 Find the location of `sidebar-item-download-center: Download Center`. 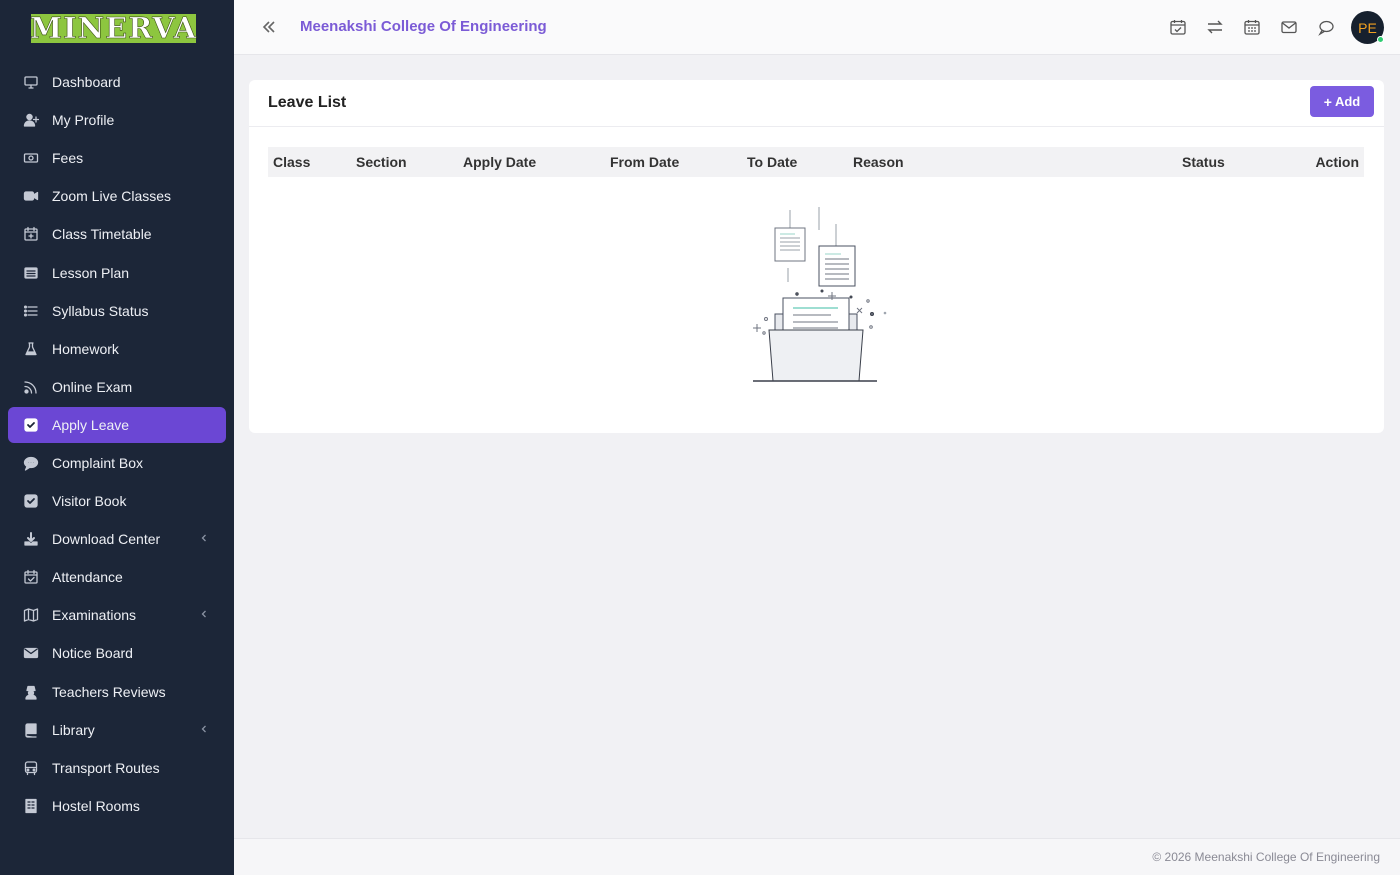

sidebar-item-download-center: Download Center is located at coordinates (117, 539).